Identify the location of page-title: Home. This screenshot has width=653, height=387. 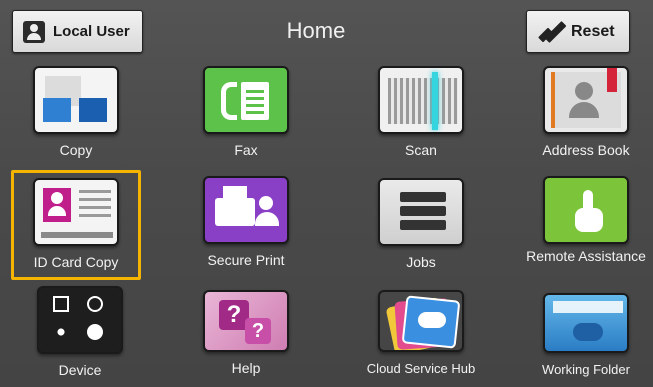
(316, 30).